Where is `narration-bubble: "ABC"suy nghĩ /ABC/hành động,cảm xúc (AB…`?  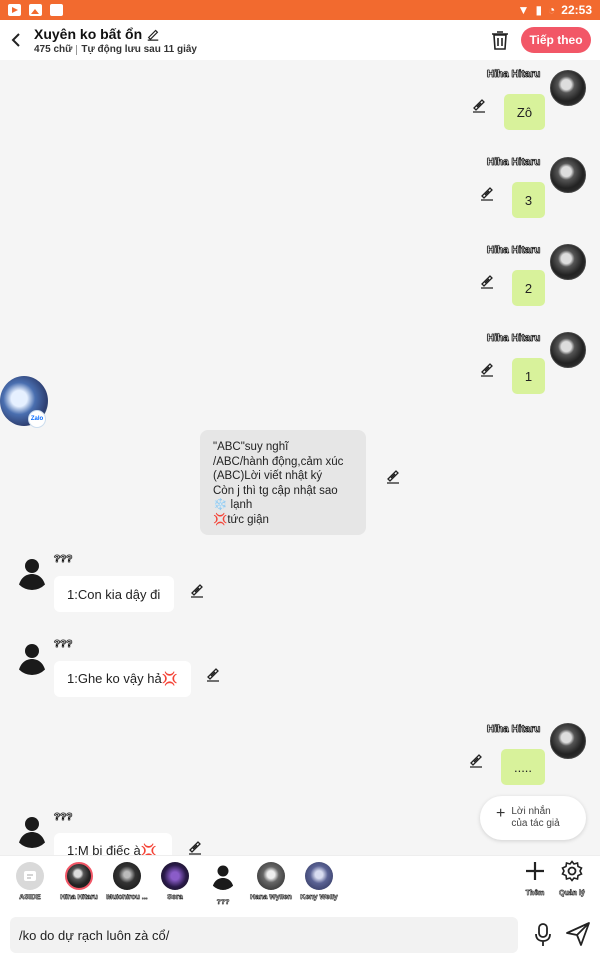
narration-bubble: "ABC"suy nghĩ /ABC/hành động,cảm xúc (AB… is located at coordinates (283, 482).